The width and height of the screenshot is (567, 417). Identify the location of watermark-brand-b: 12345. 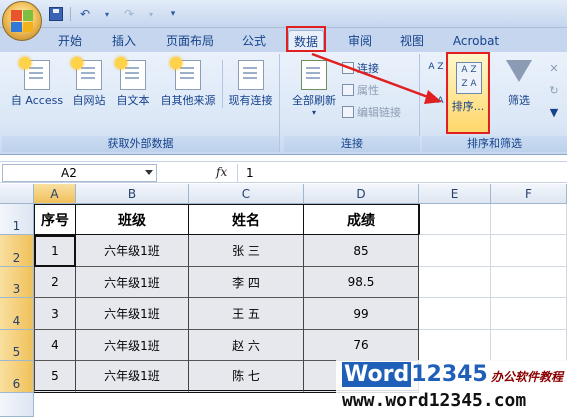
(449, 374).